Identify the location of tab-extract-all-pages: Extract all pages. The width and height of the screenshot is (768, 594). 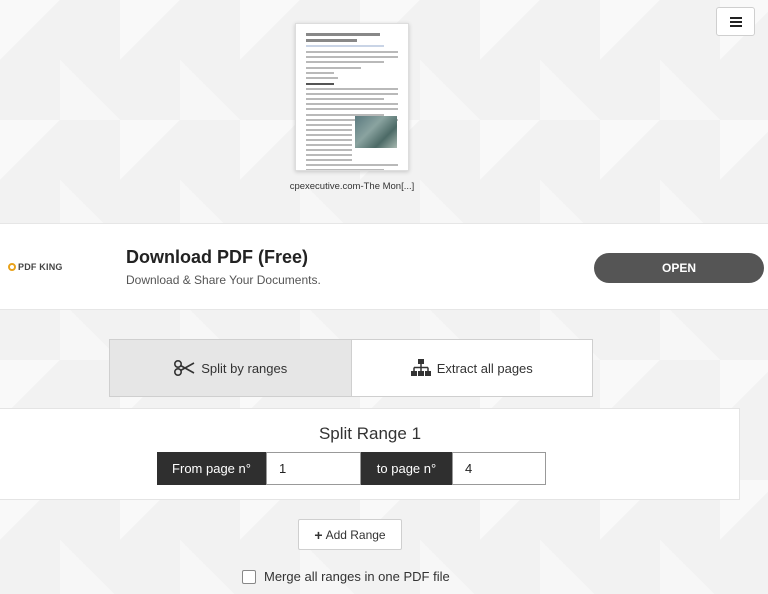
(472, 368).